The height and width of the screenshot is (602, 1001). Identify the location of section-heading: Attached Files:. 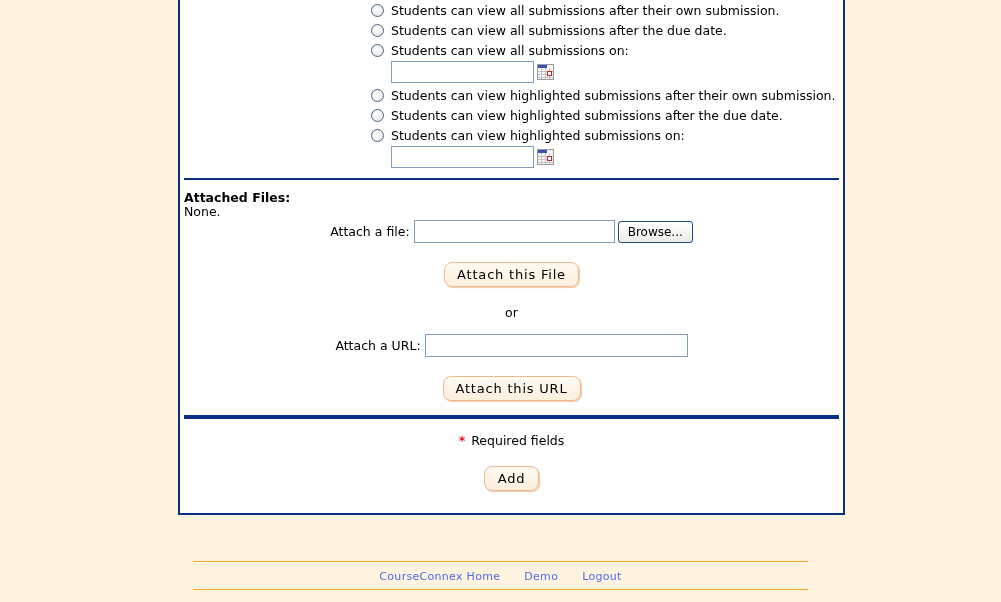
(238, 198).